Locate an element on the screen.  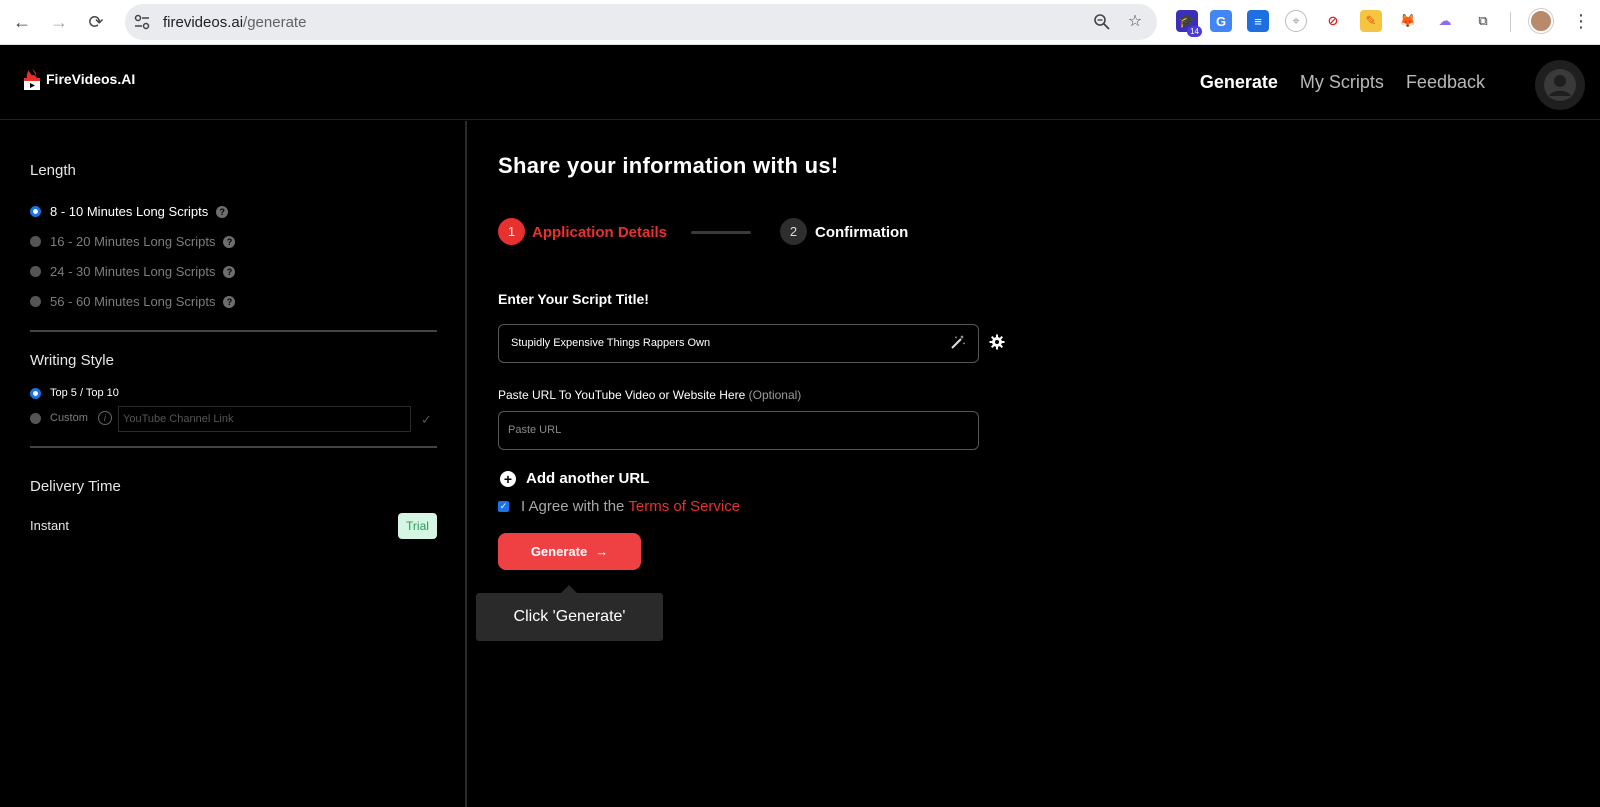
script-title-label: Enter Your Script Title! is located at coordinates (573, 299).